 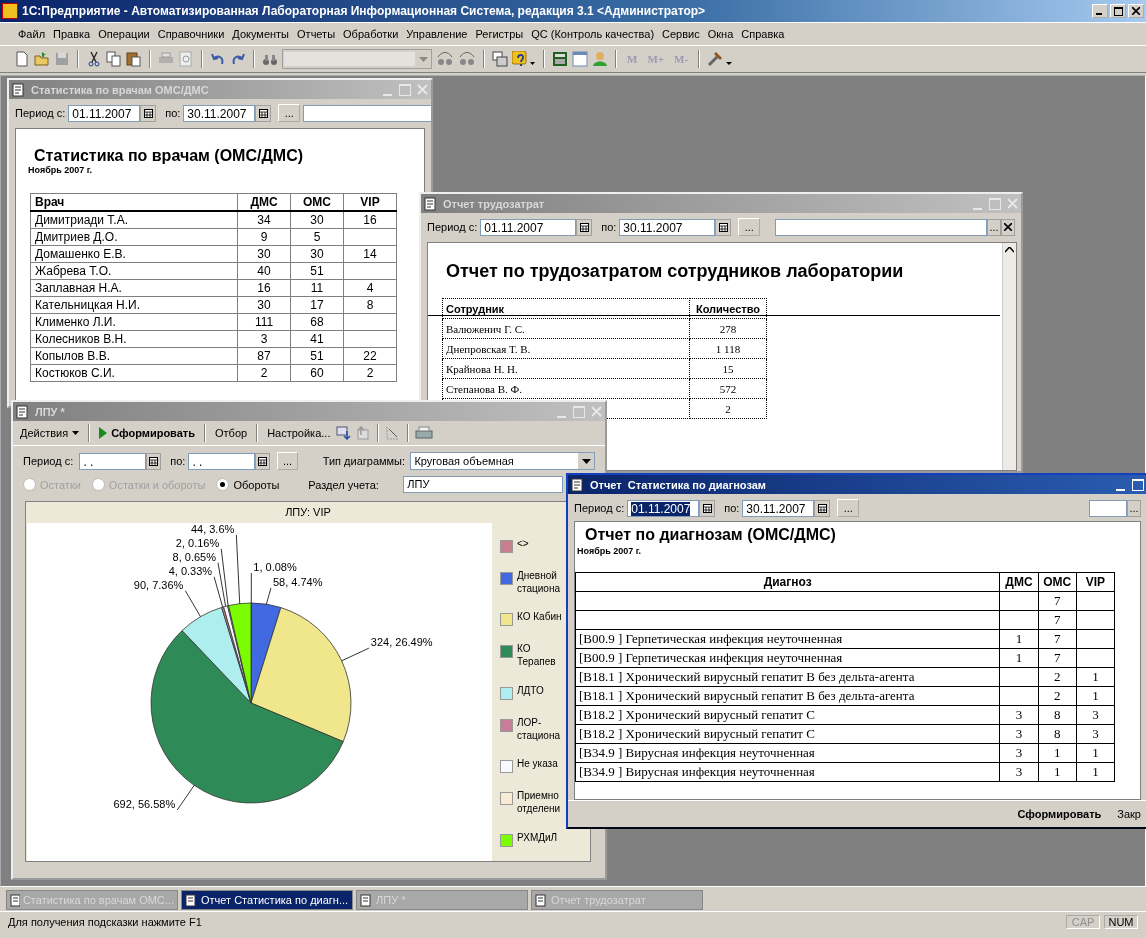 I want to click on table-cell: 68, so click(x=317, y=322).